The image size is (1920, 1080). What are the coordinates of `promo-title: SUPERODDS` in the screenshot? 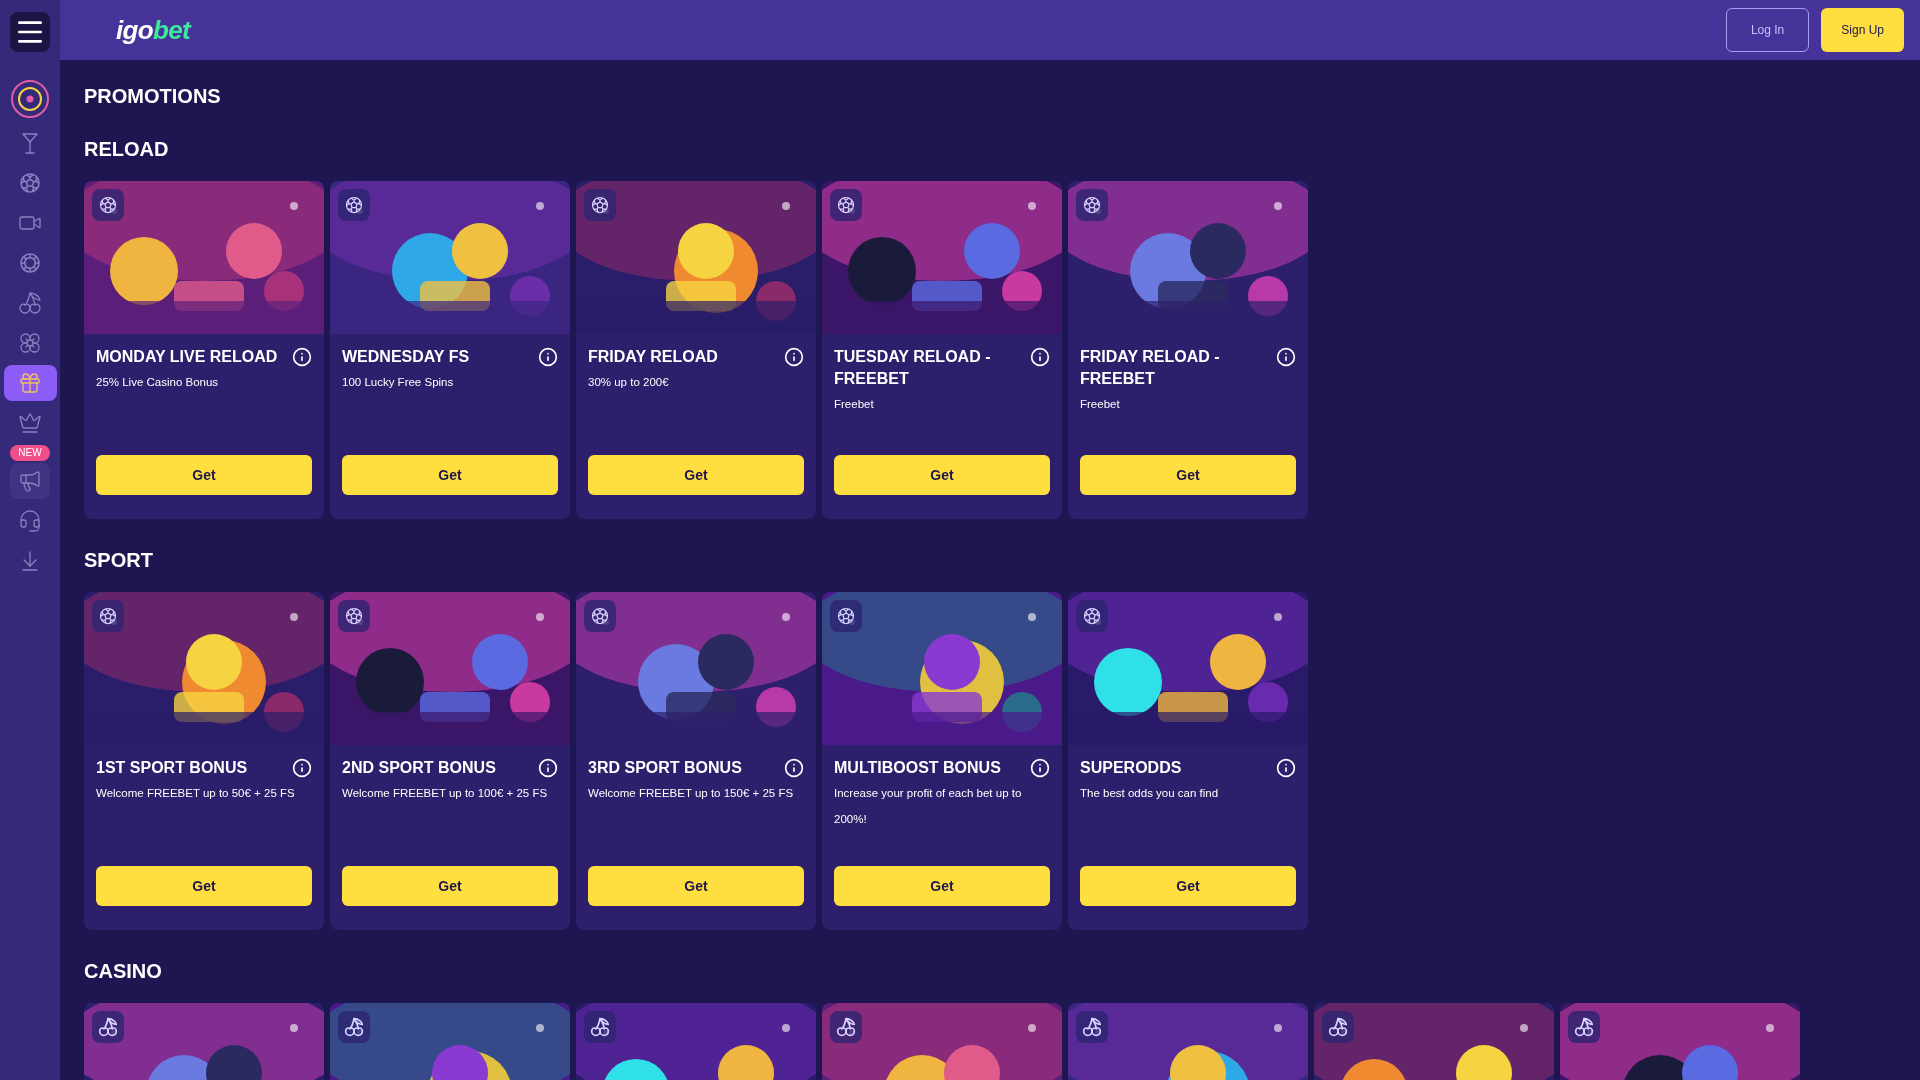 It's located at (1131, 768).